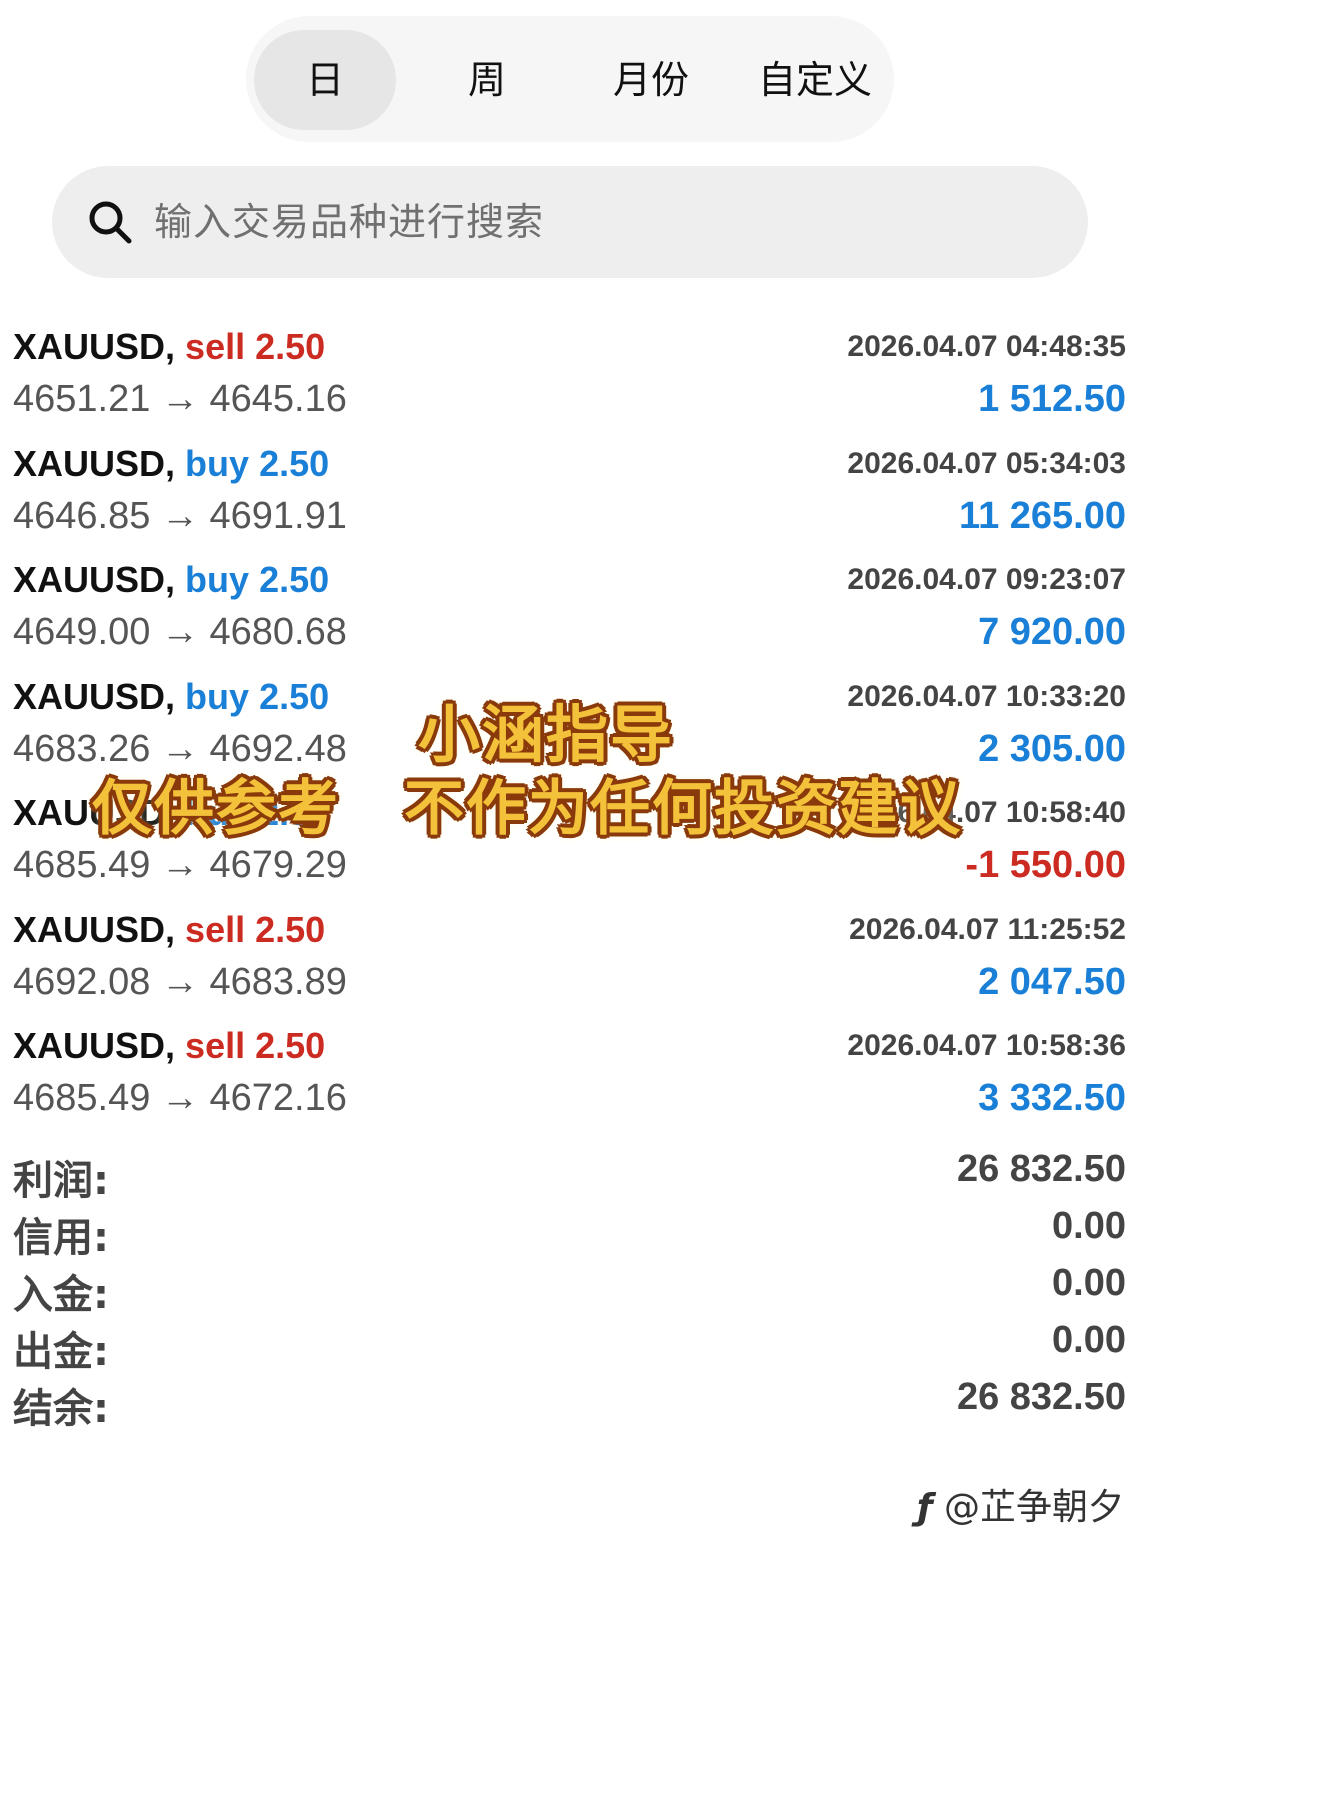 This screenshot has width=1320, height=1817. I want to click on credit-text: @芷争朝夕, so click(1033, 1507).